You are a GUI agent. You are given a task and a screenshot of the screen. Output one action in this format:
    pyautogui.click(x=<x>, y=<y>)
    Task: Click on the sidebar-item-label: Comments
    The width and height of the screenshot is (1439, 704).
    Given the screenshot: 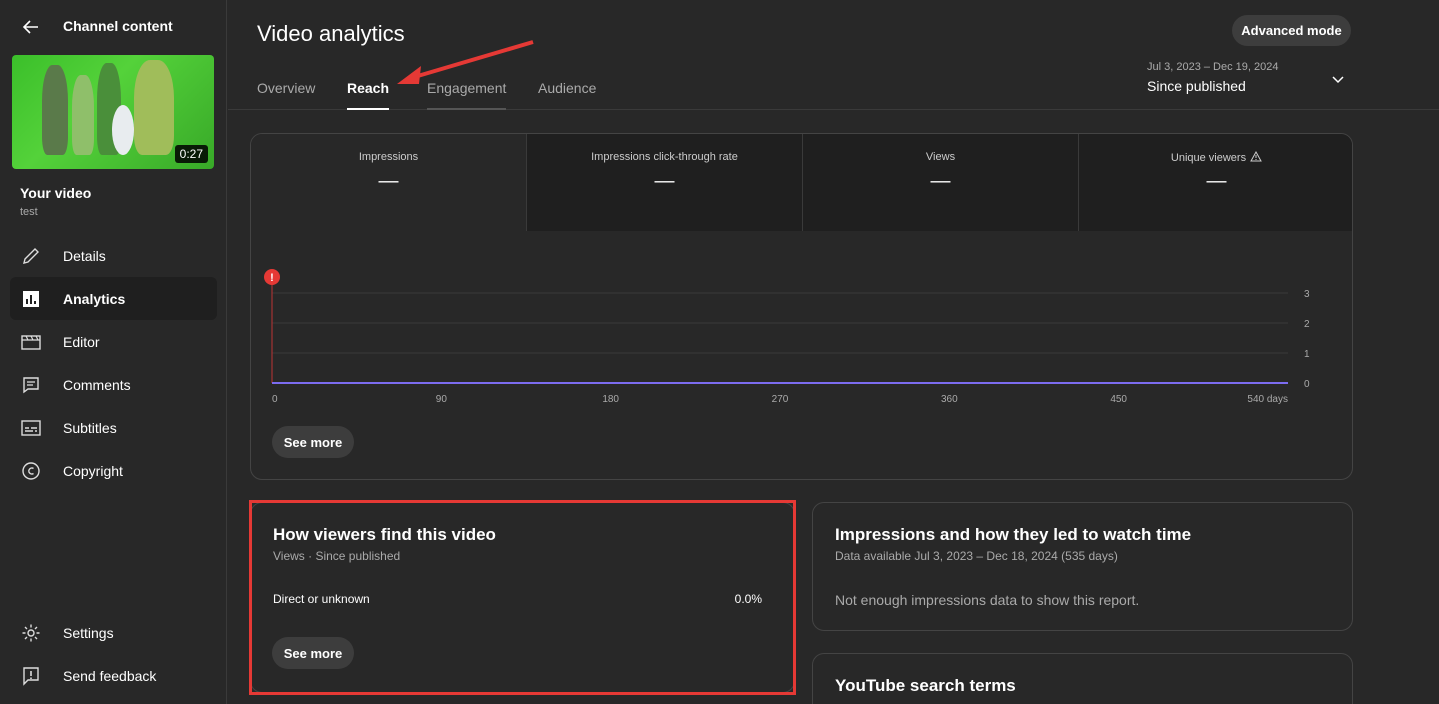 What is the action you would take?
    pyautogui.click(x=97, y=384)
    